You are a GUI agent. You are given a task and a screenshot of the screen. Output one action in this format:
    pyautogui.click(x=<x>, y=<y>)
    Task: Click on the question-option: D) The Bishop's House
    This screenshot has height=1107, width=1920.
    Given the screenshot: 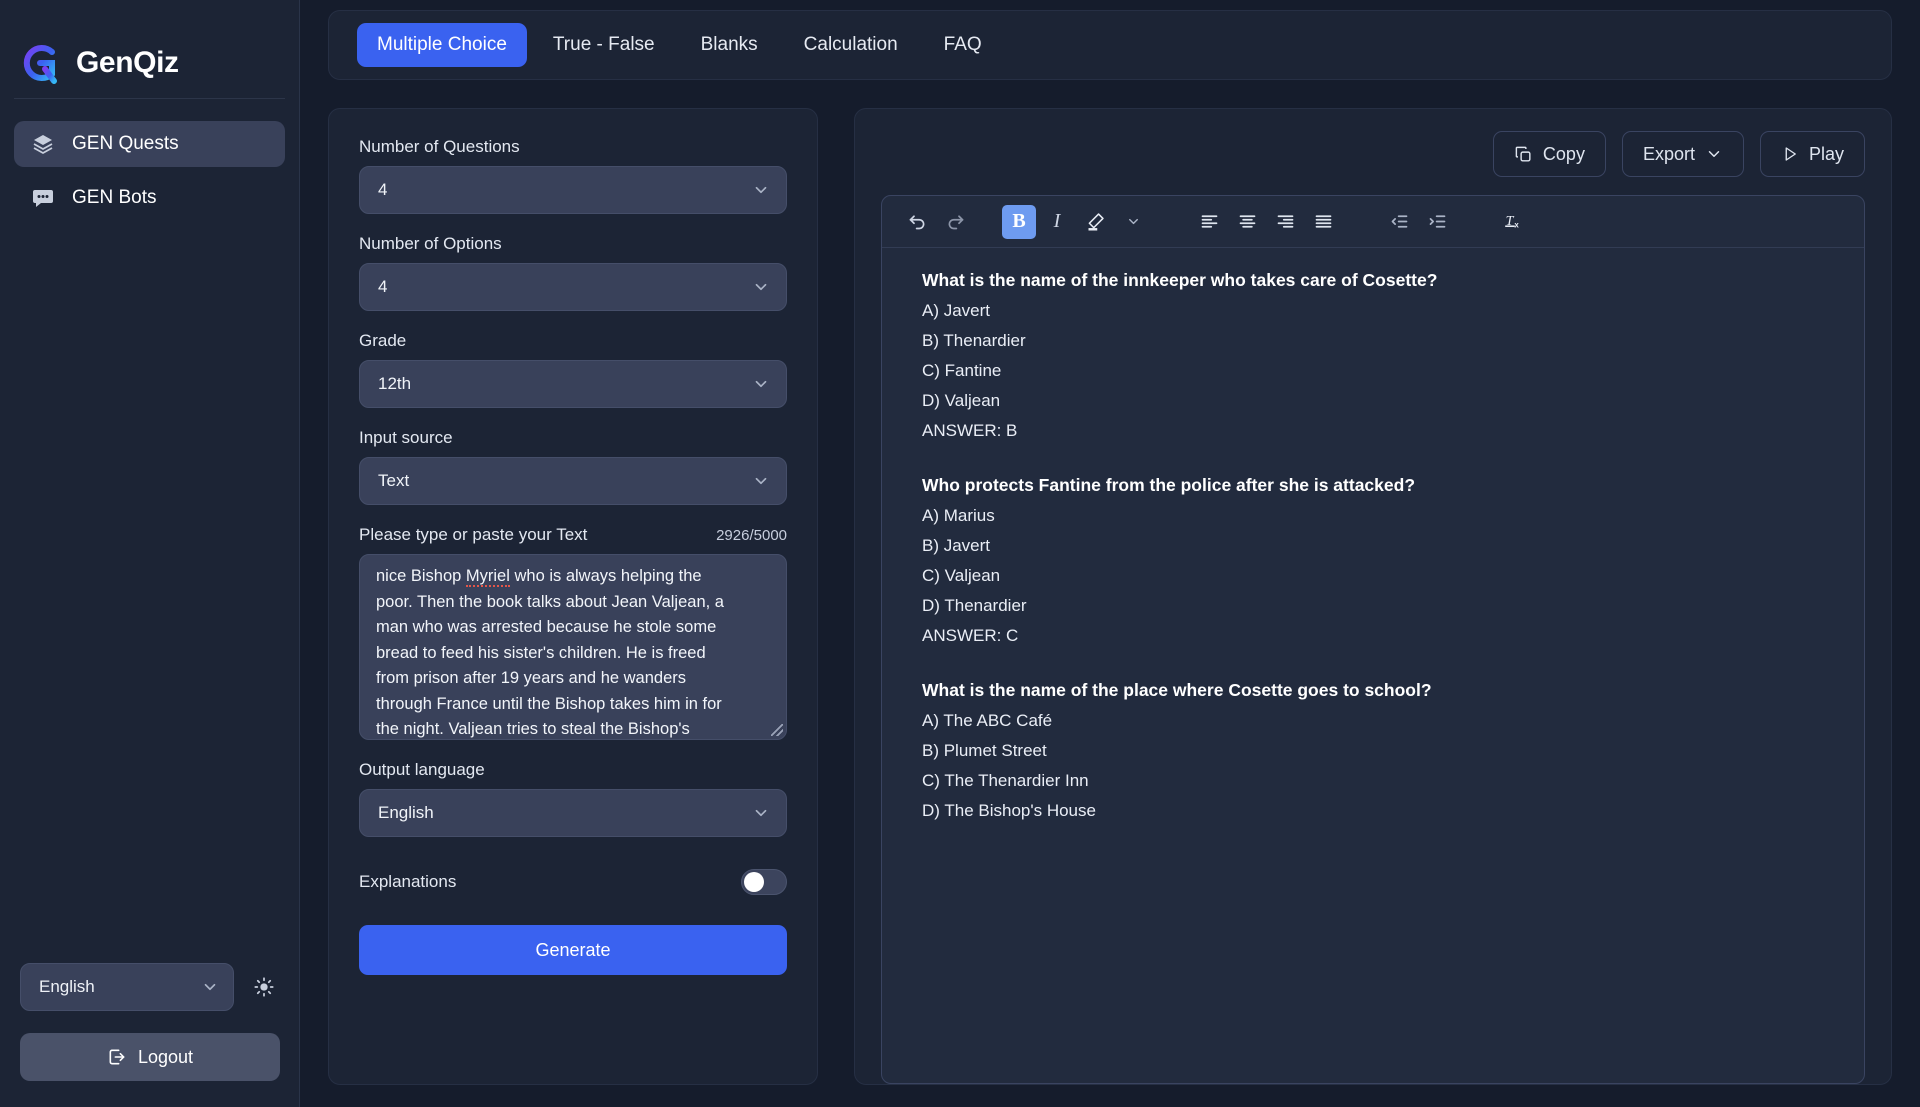 What is the action you would take?
    pyautogui.click(x=1009, y=810)
    